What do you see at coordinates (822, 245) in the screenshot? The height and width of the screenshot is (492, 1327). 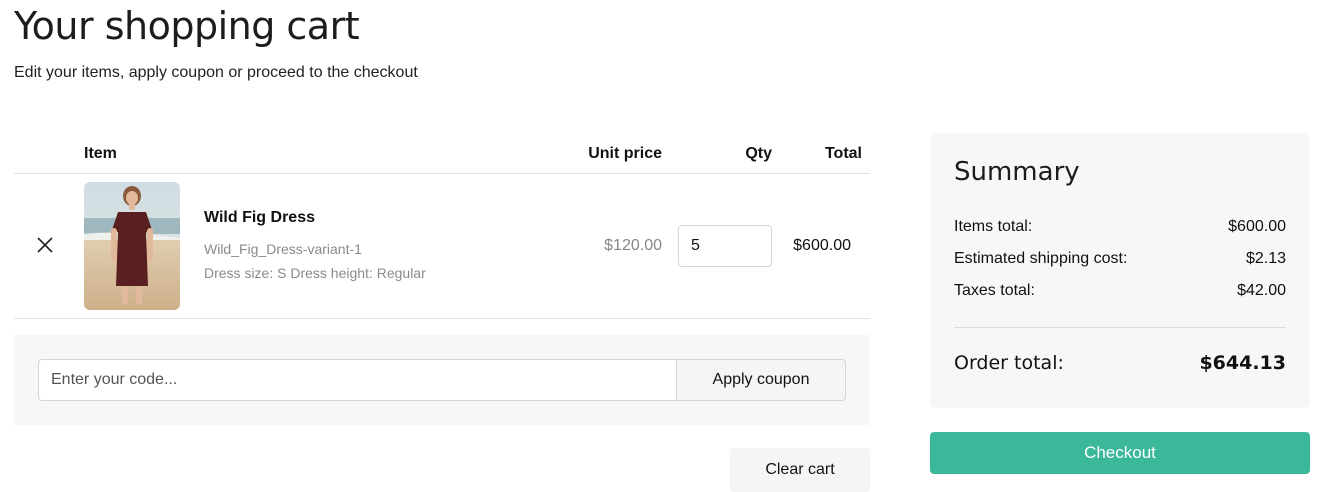 I see `line-total: $600.00` at bounding box center [822, 245].